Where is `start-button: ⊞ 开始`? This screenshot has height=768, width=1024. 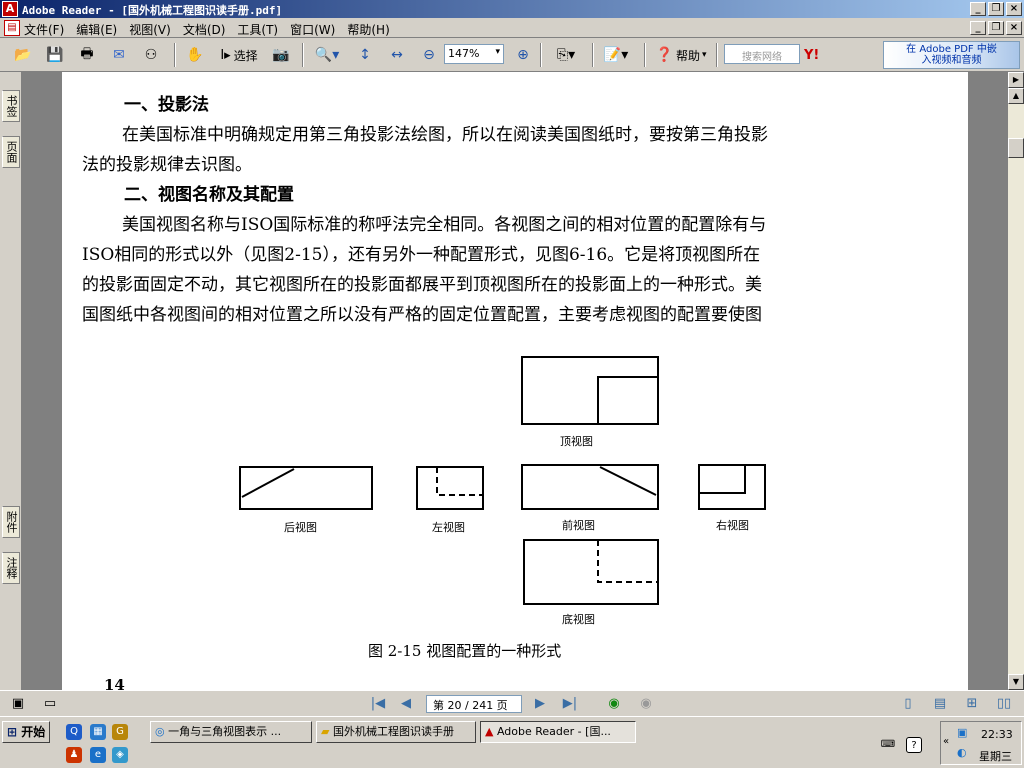 start-button: ⊞ 开始 is located at coordinates (26, 732).